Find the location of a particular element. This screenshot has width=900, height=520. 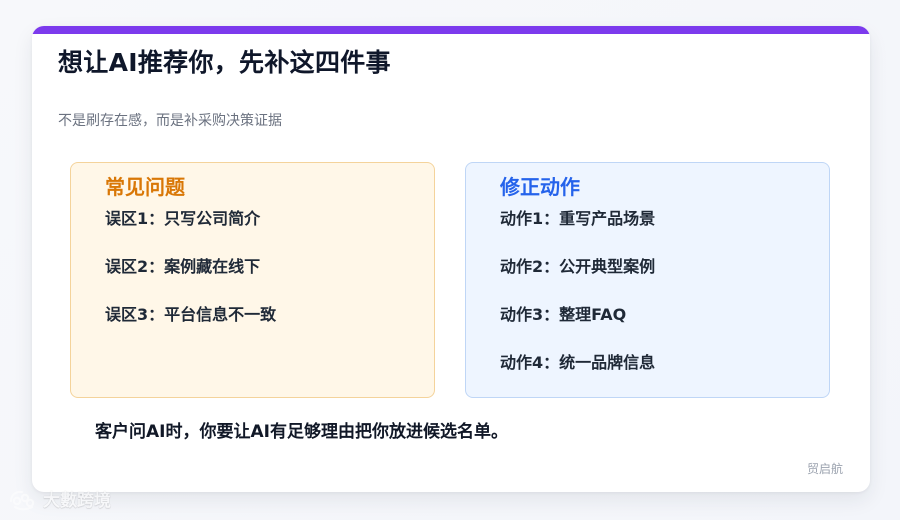

page-title: 想让AI推荐你，先补这四件事 is located at coordinates (224, 62).